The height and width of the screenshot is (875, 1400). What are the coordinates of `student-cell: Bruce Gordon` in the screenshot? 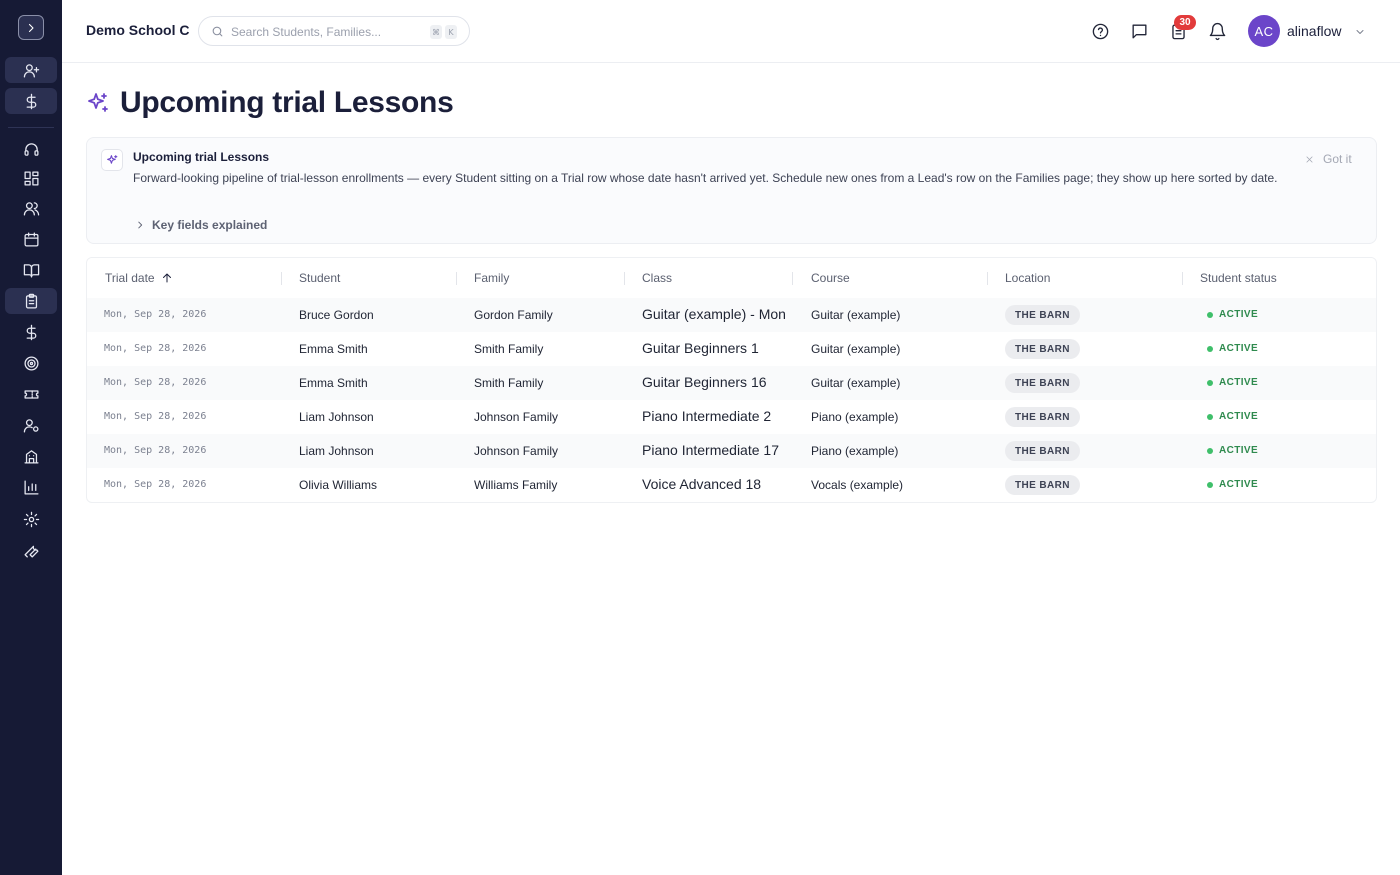 It's located at (336, 315).